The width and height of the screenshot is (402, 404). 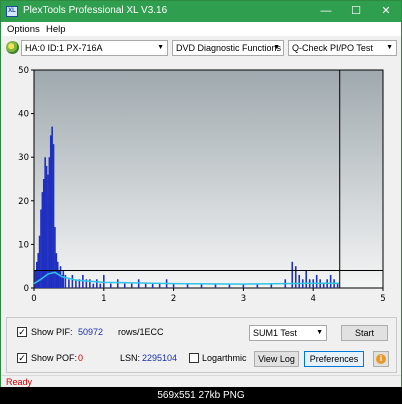 I want to click on view-log-button: View Log, so click(x=276, y=359).